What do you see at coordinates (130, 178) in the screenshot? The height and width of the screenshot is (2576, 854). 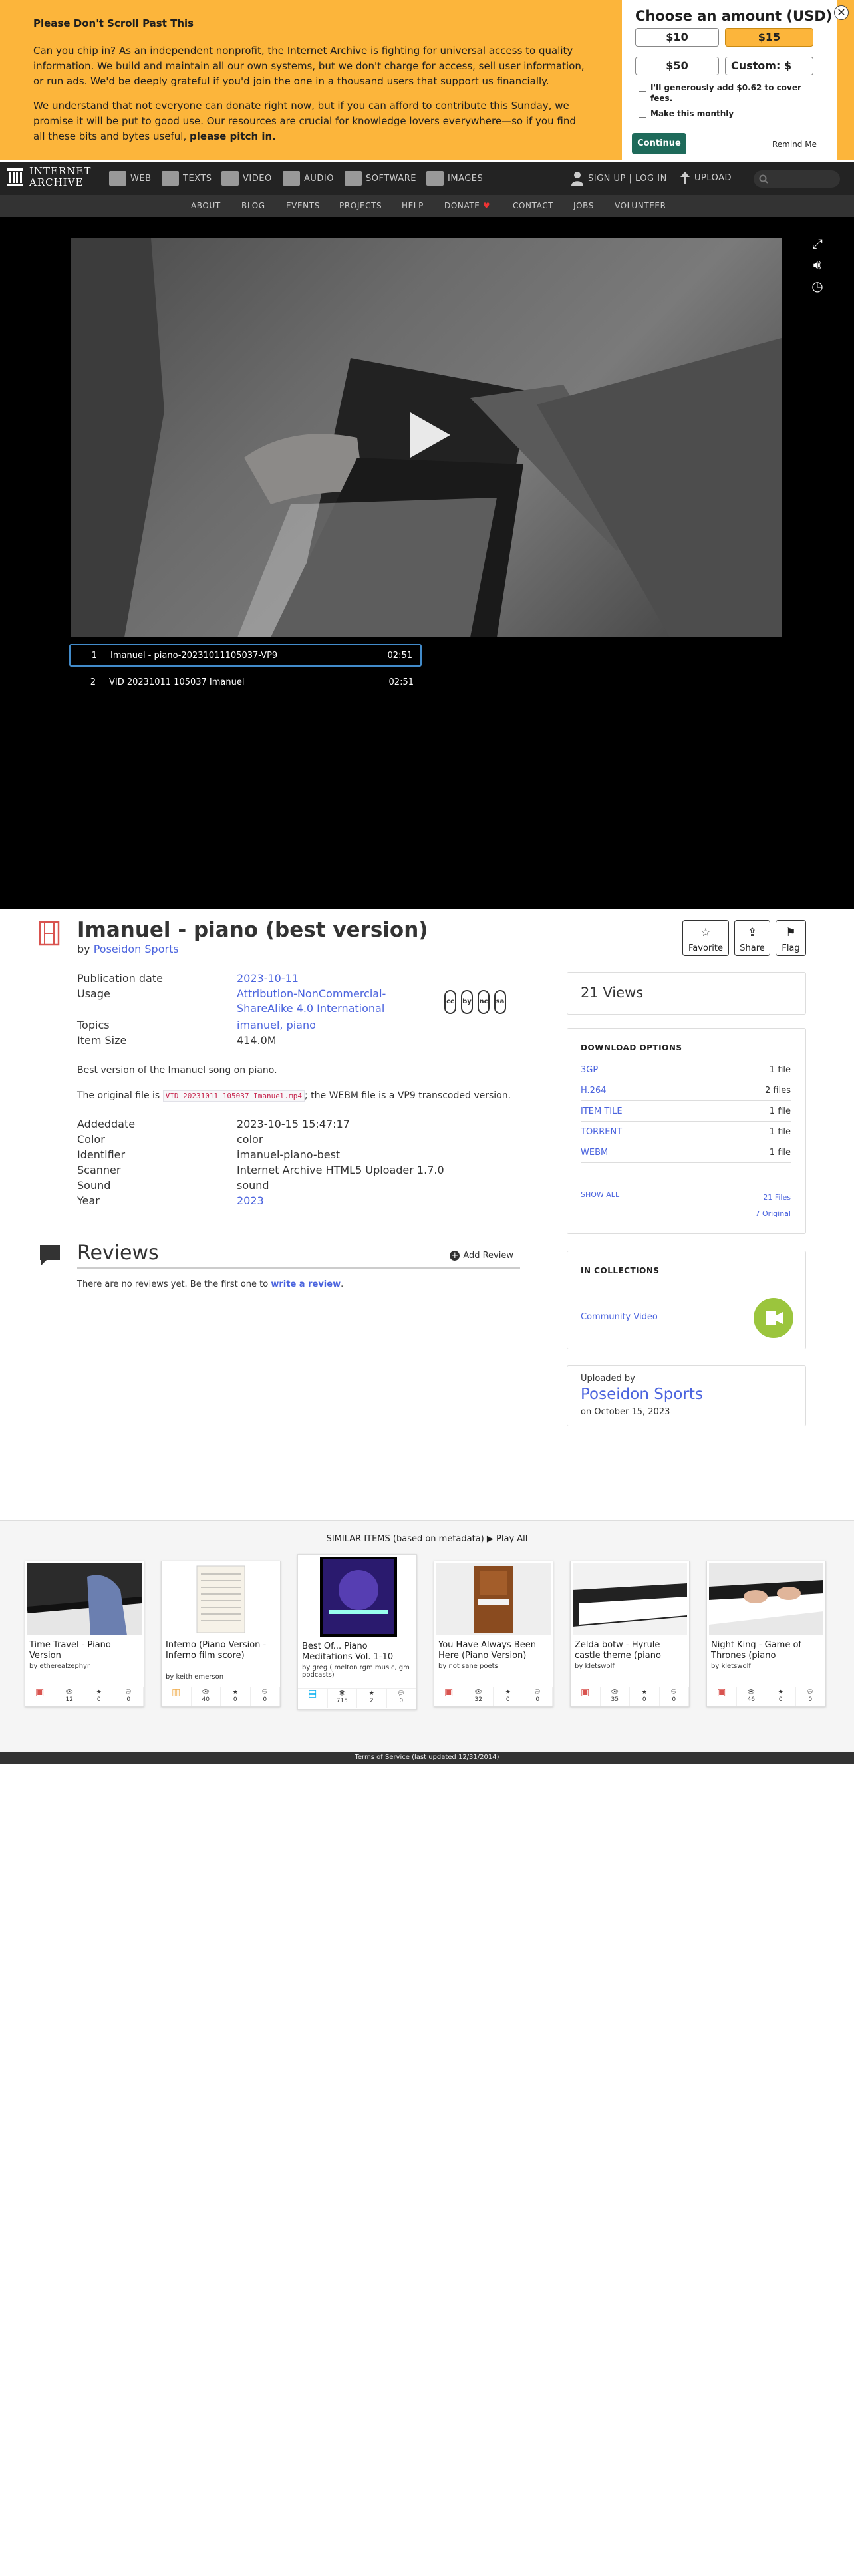 I see `nav-web: WEB` at bounding box center [130, 178].